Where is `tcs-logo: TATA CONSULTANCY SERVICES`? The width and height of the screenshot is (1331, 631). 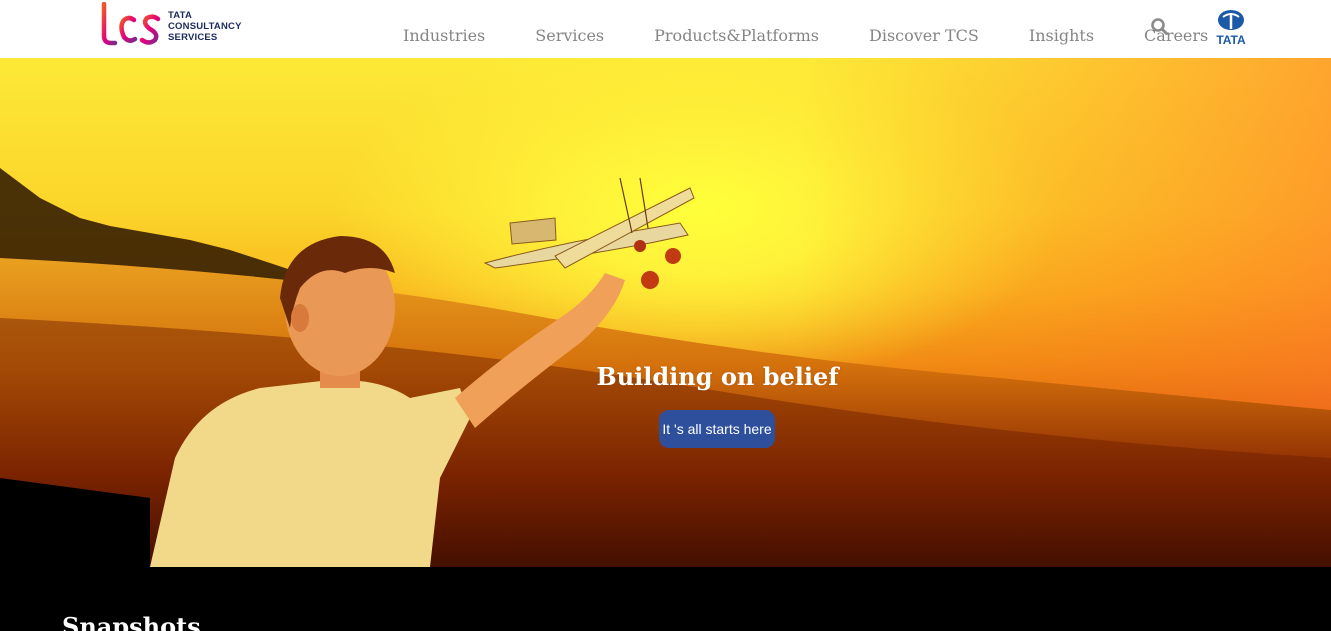 tcs-logo: TATA CONSULTANCY SERVICES is located at coordinates (169, 23).